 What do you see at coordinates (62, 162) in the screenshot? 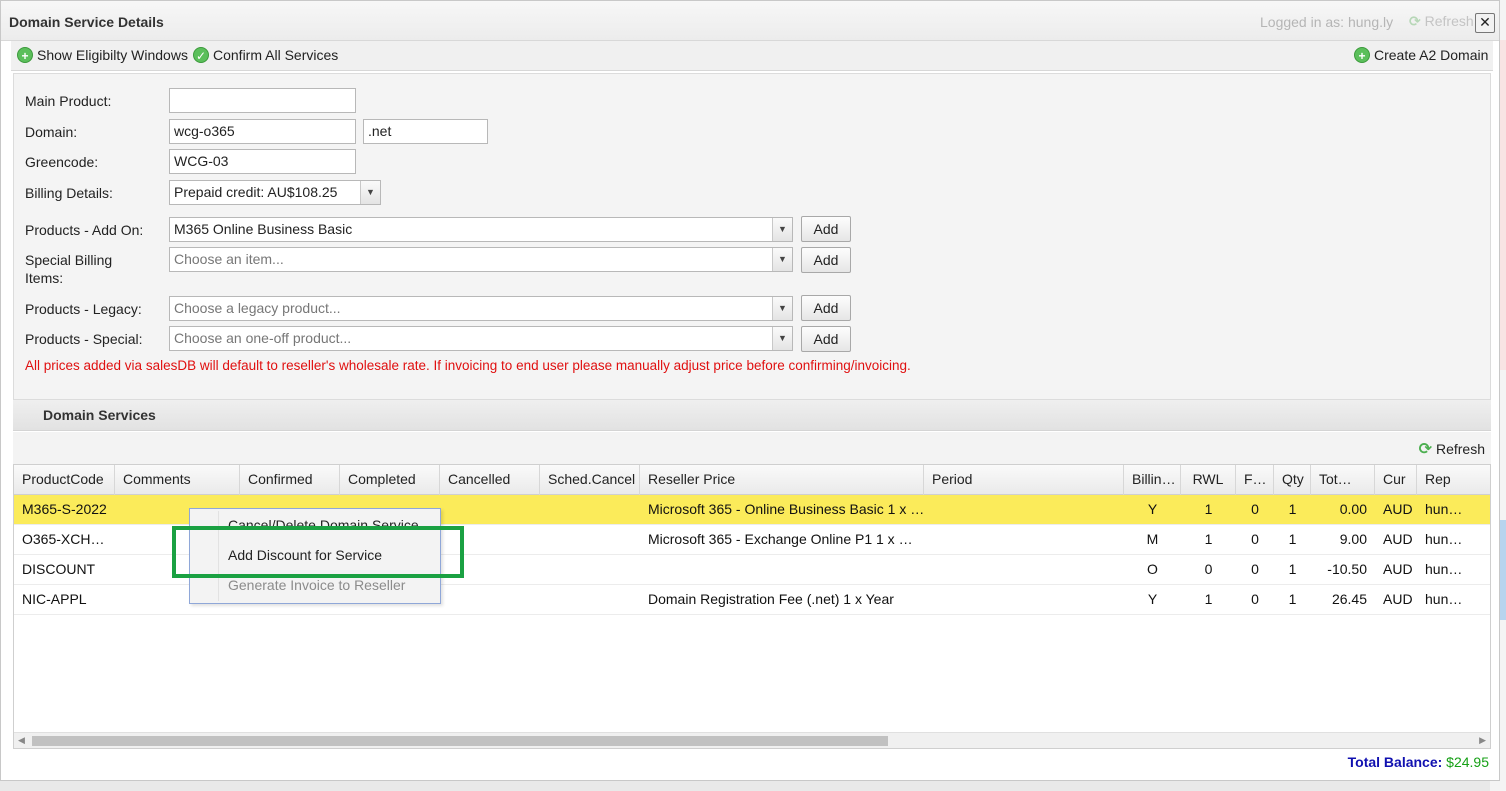
I see `greencode-label: Greencode:` at bounding box center [62, 162].